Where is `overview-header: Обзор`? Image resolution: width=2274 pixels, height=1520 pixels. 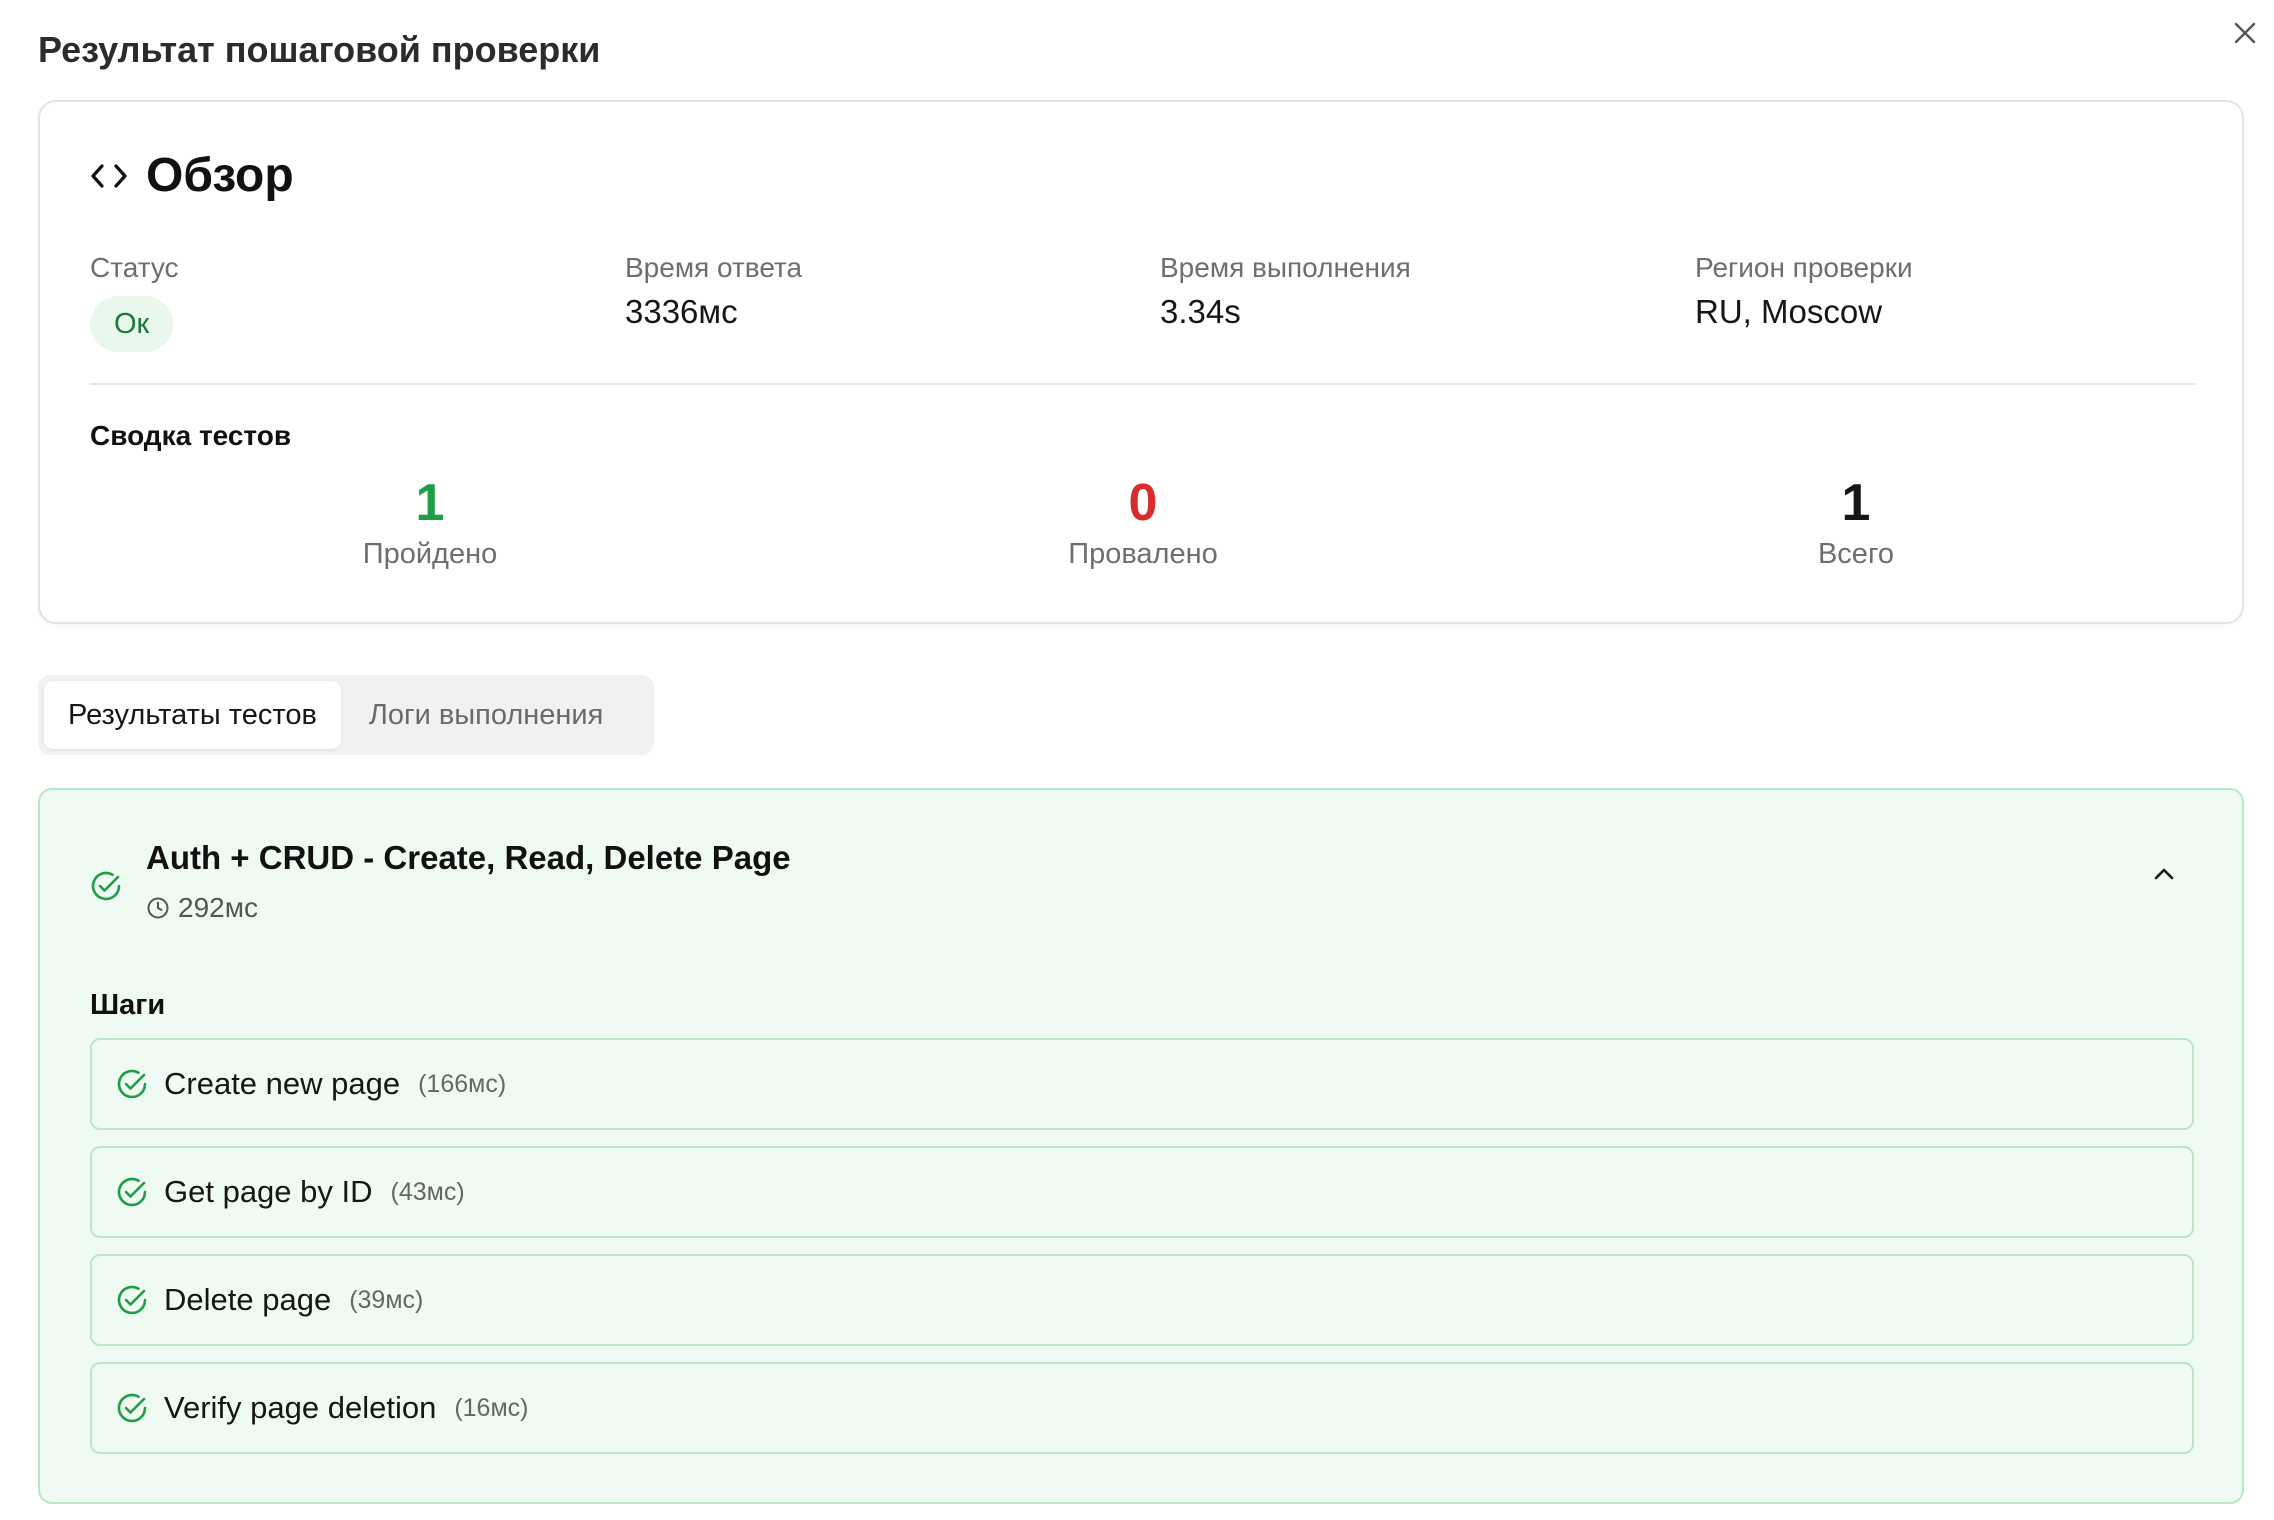 overview-header: Обзор is located at coordinates (192, 176).